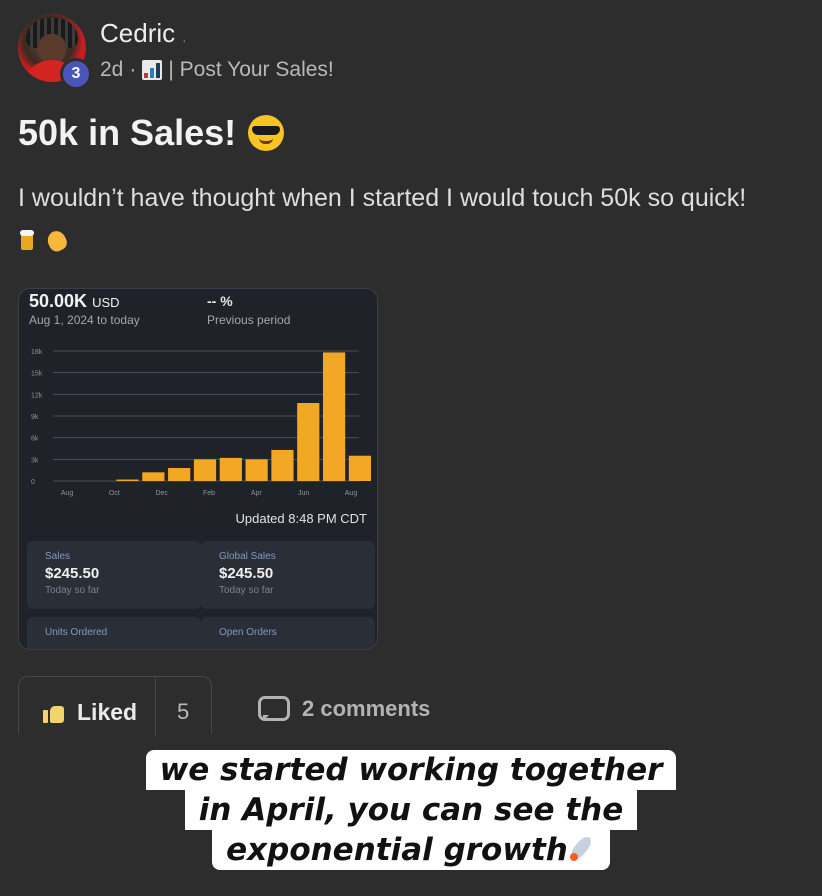 This screenshot has width=822, height=896. What do you see at coordinates (266, 133) in the screenshot?
I see `sunglasses-emoji-icon` at bounding box center [266, 133].